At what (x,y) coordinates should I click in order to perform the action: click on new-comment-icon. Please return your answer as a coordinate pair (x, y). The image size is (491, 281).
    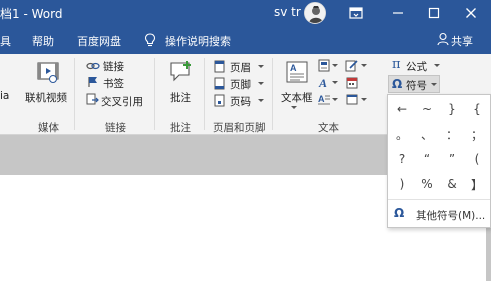
    Looking at the image, I should click on (181, 73).